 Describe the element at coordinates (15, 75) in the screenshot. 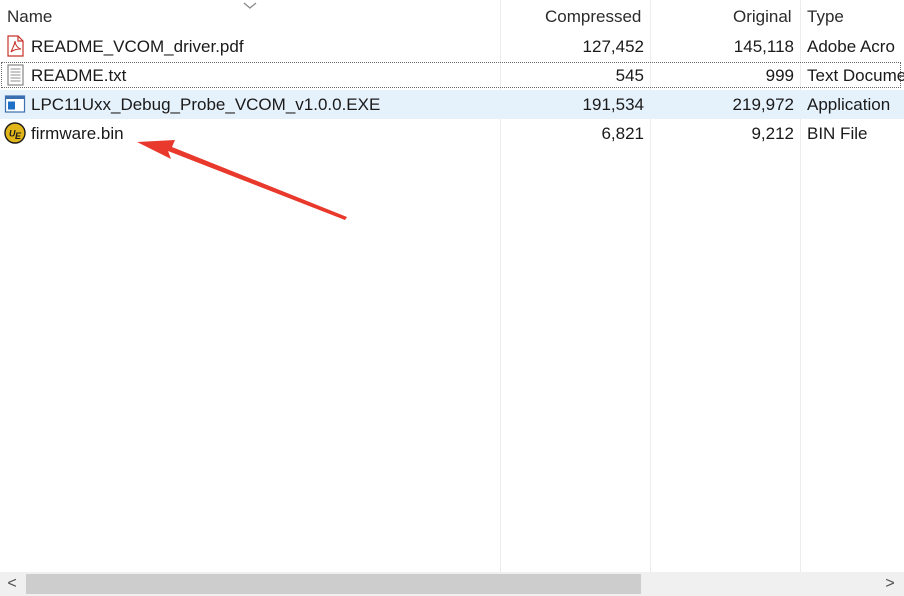

I see `text-file-icon` at that location.